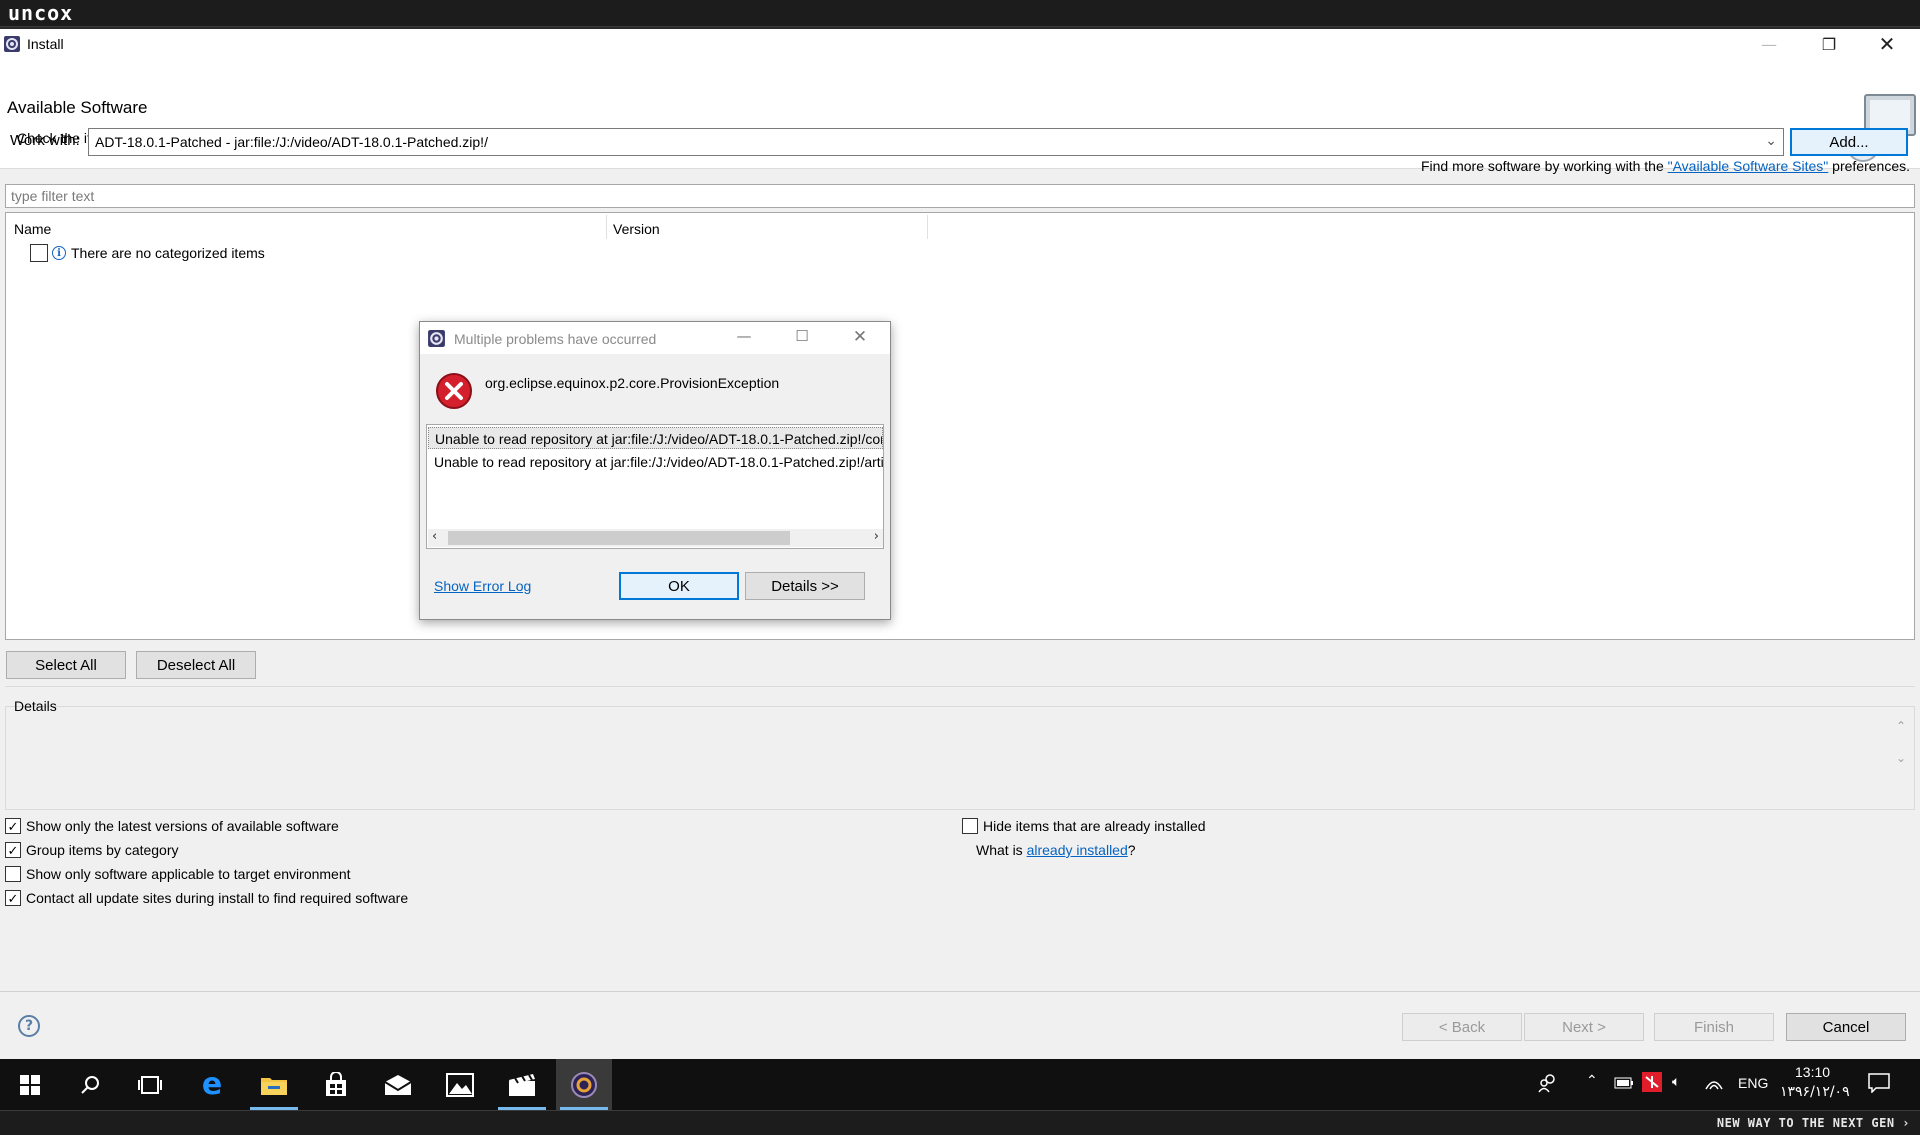 Image resolution: width=1920 pixels, height=1135 pixels. Describe the element at coordinates (212, 1084) in the screenshot. I see `edge-icon: e` at that location.